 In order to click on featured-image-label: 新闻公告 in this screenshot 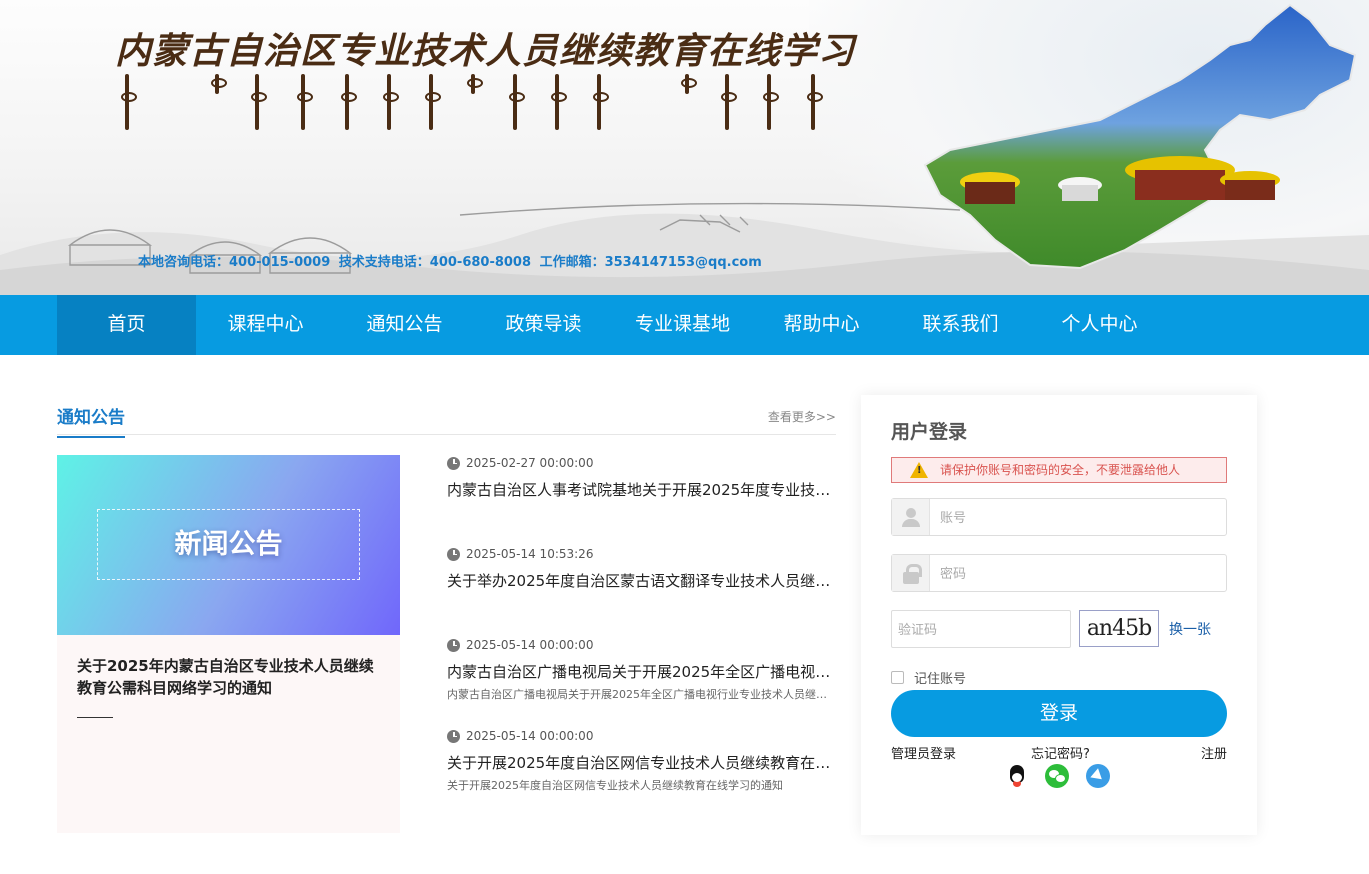, I will do `click(228, 544)`.